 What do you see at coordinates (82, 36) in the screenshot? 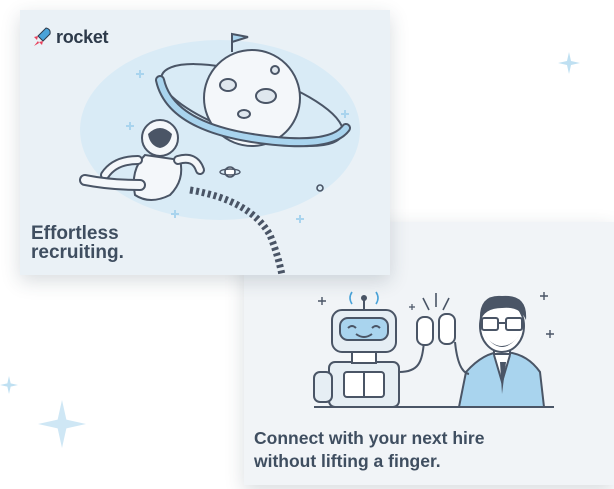
I see `brand-name: rocket` at bounding box center [82, 36].